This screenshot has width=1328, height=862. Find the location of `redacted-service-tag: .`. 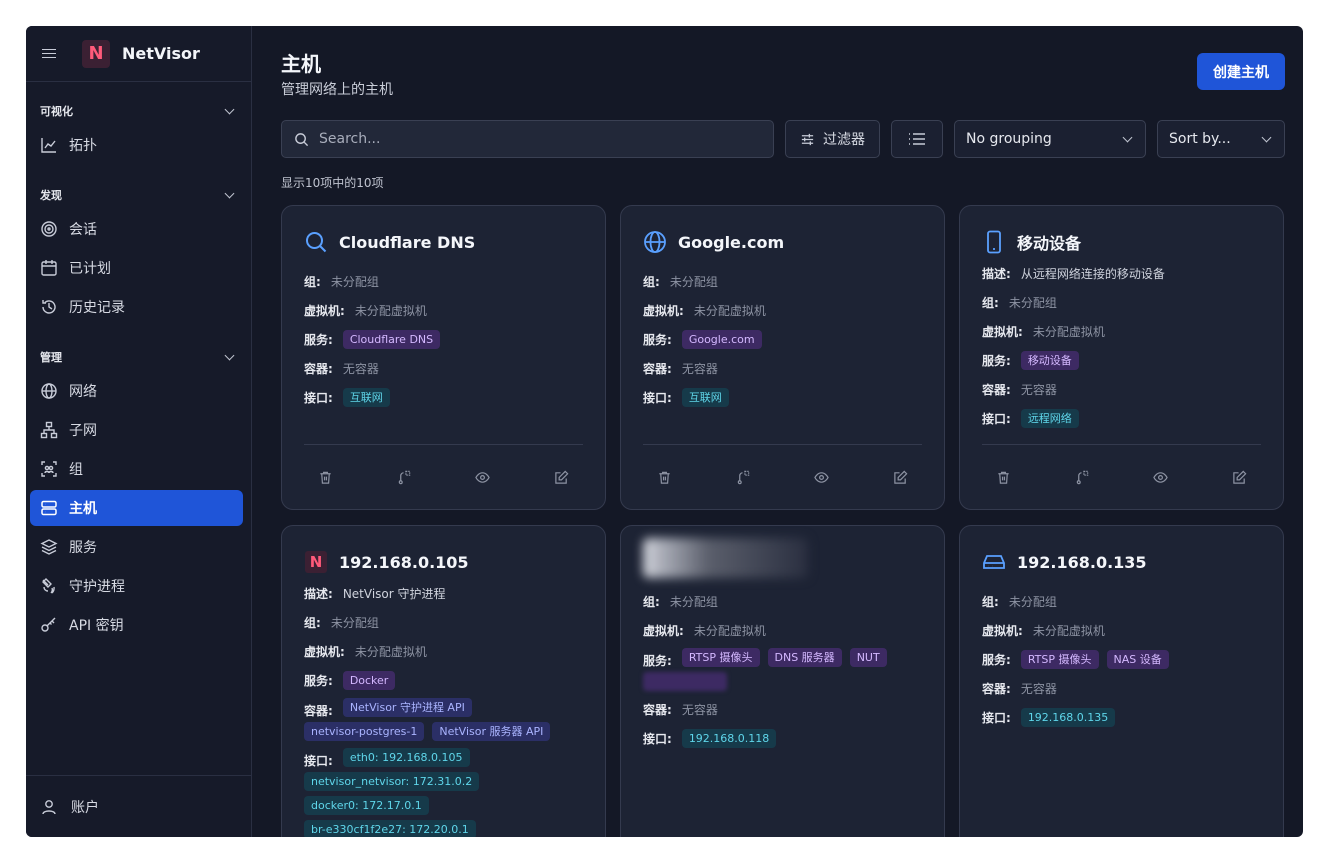

redacted-service-tag: . is located at coordinates (685, 681).